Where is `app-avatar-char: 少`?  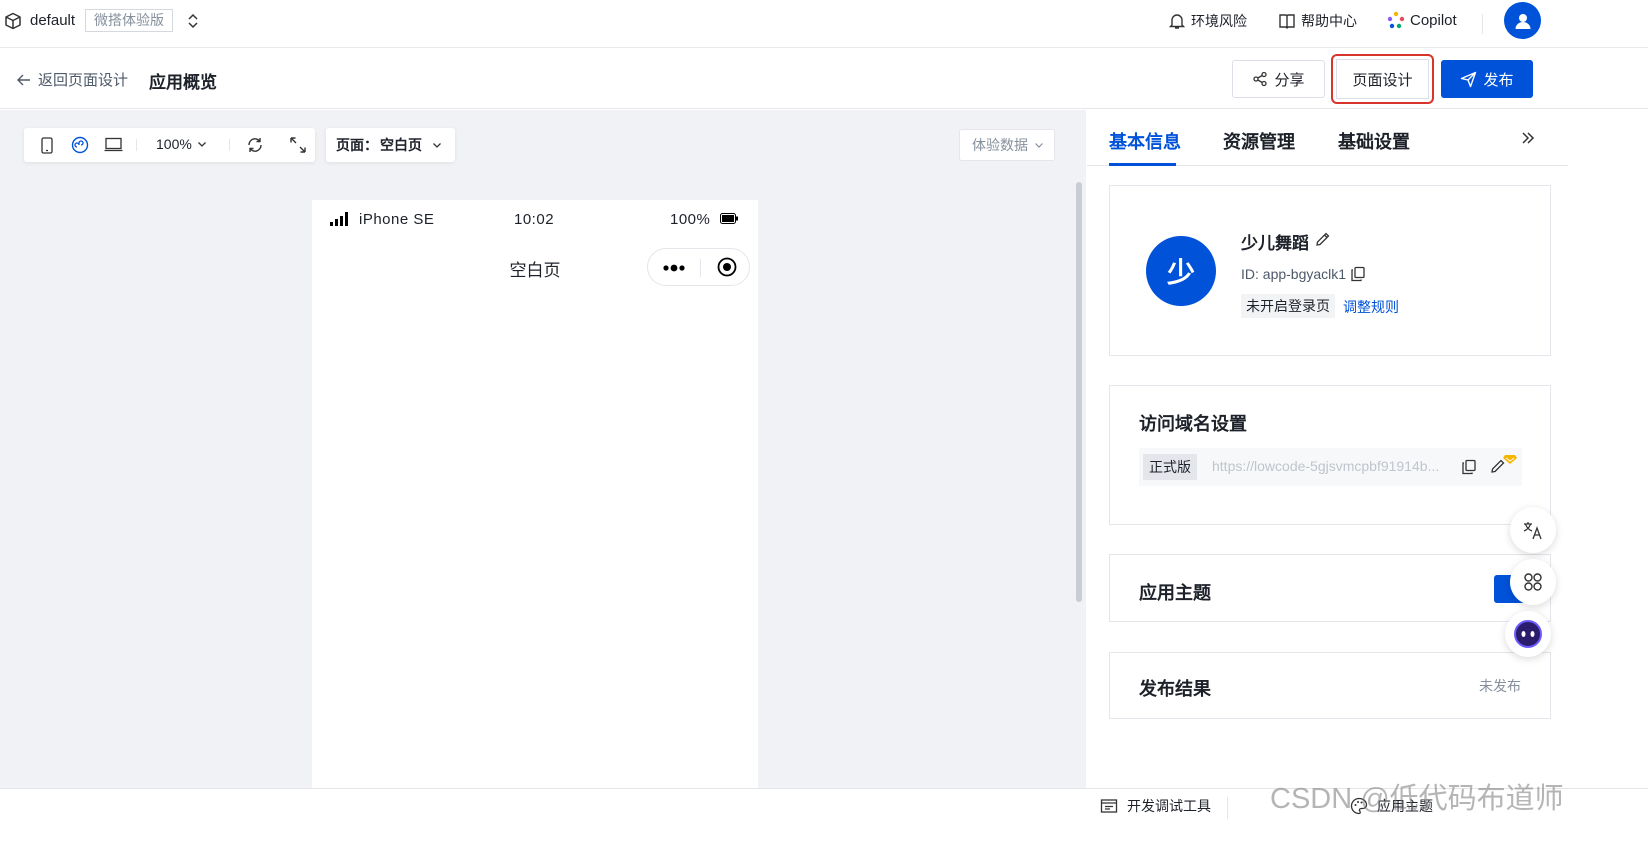
app-avatar-char: 少 is located at coordinates (1180, 272).